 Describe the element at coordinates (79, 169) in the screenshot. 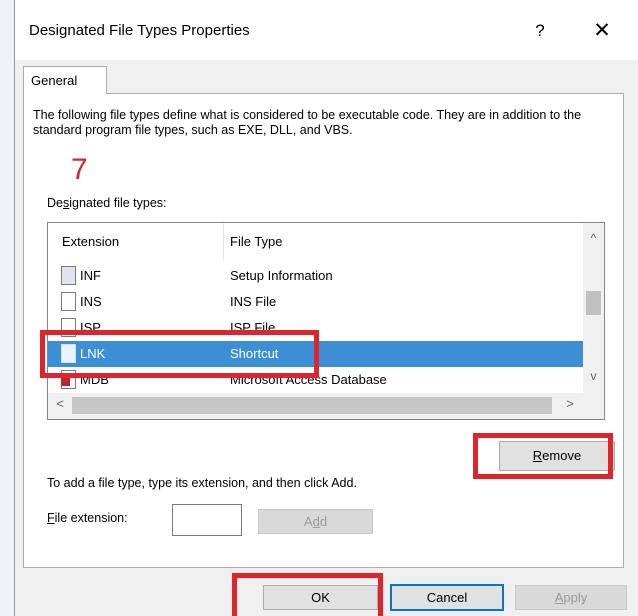

I see `annotation-step-number: 7` at that location.